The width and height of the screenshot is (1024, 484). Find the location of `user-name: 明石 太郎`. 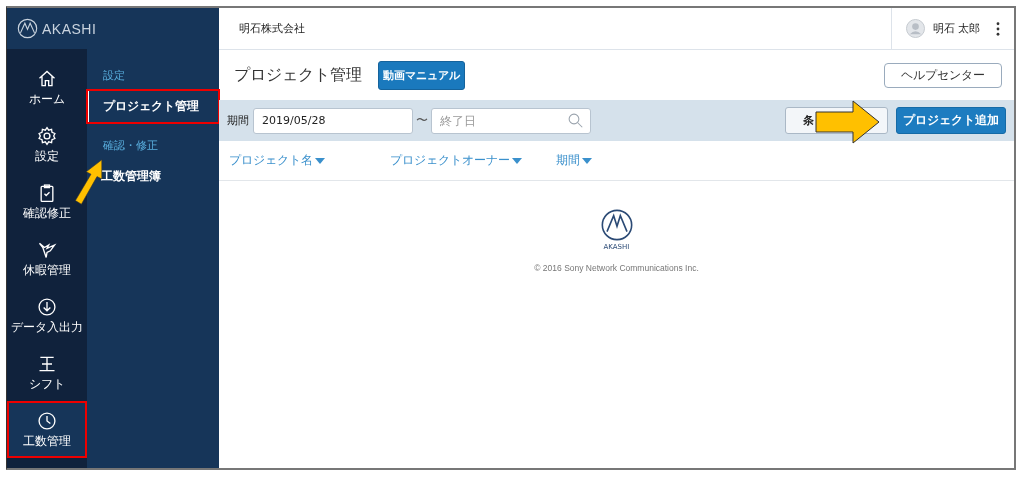

user-name: 明石 太郎 is located at coordinates (956, 28).